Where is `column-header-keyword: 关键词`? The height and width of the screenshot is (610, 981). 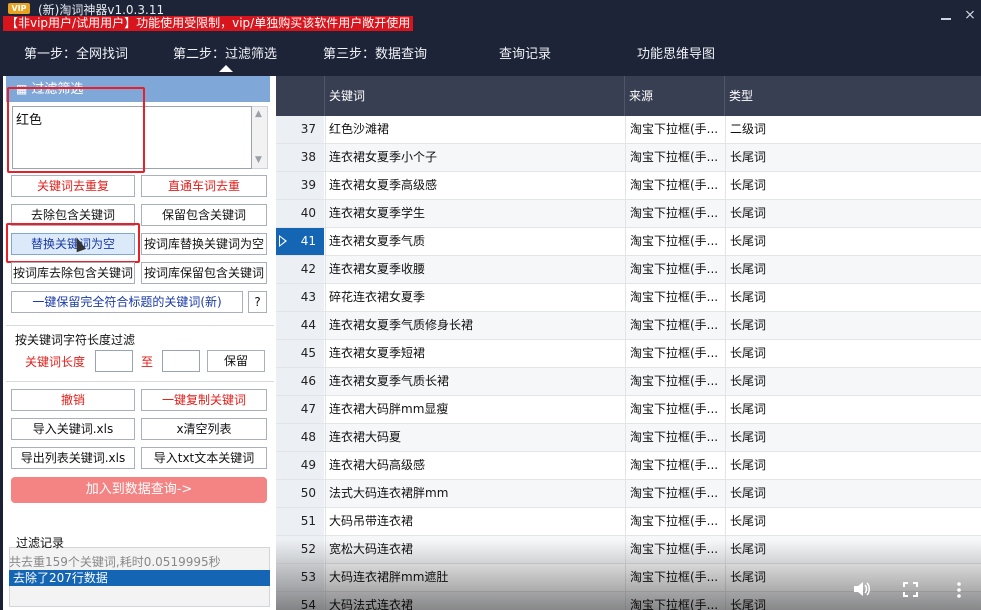 column-header-keyword: 关键词 is located at coordinates (474, 96).